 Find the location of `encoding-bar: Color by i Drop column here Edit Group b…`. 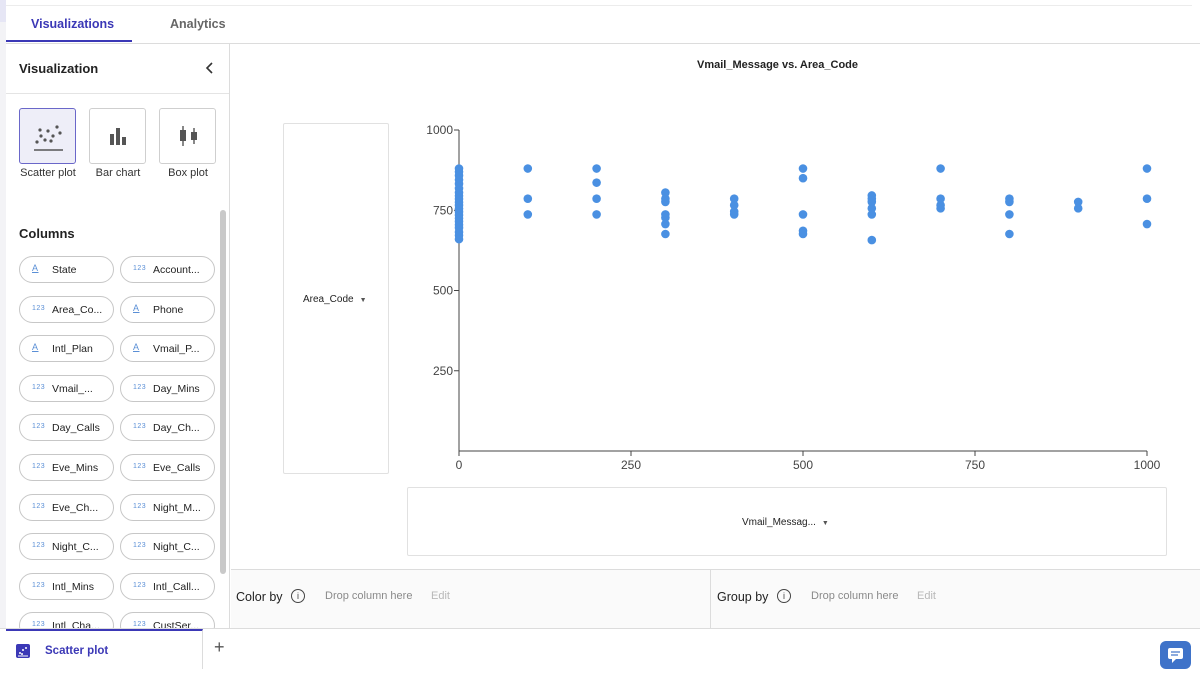

encoding-bar: Color by i Drop column here Edit Group b… is located at coordinates (715, 599).